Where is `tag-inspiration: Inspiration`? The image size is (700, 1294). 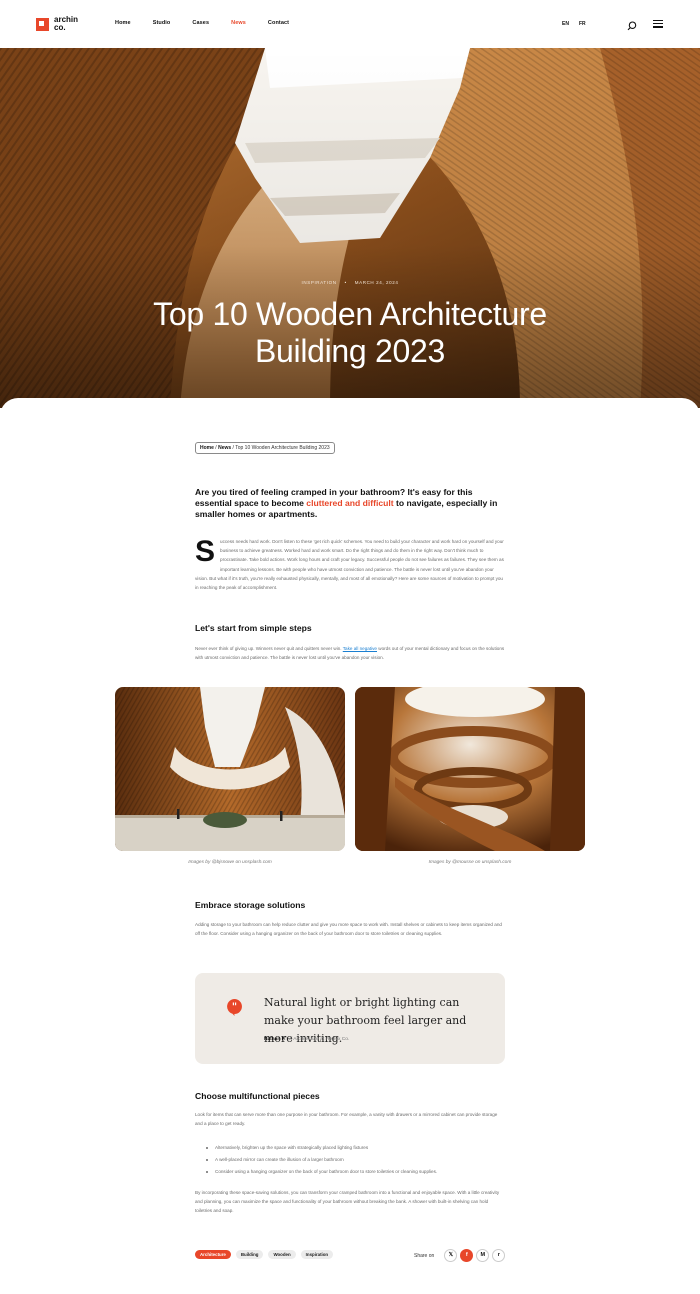 tag-inspiration: Inspiration is located at coordinates (317, 1254).